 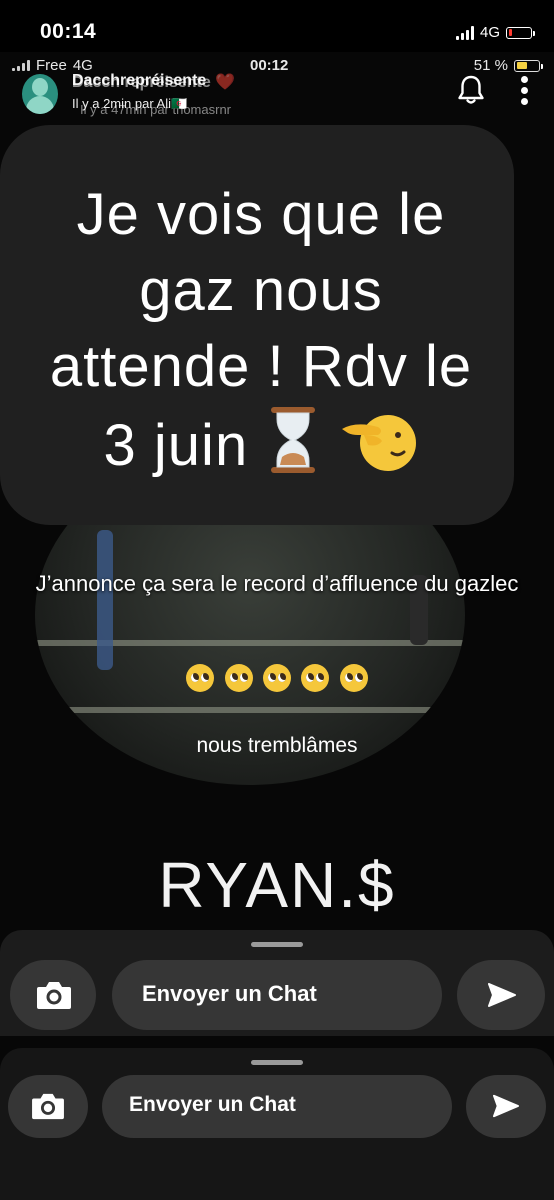 I want to click on inner-time: 00:12, so click(x=269, y=65).